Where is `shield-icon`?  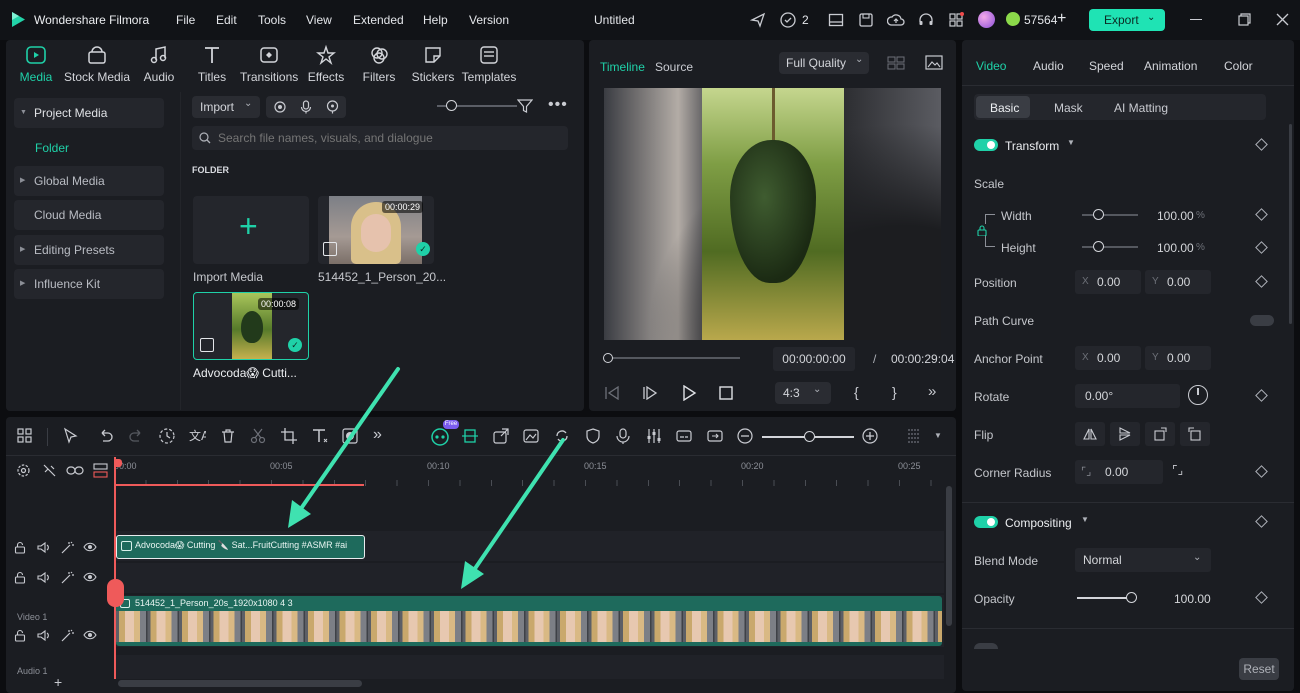
shield-icon is located at coordinates (594, 437).